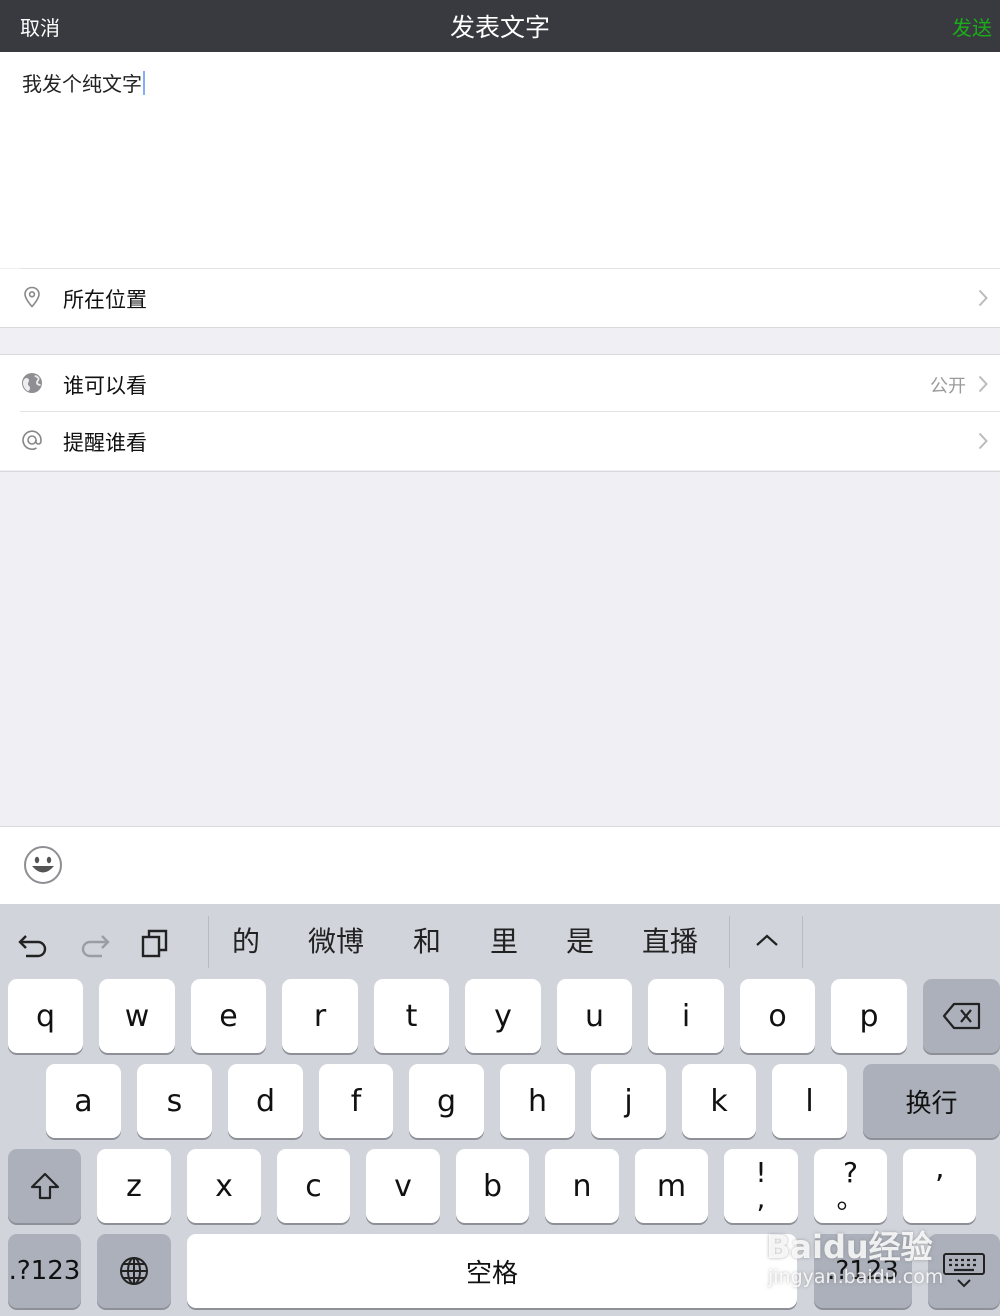 The height and width of the screenshot is (1316, 1000). What do you see at coordinates (320, 1016) in the screenshot?
I see `key-r: r` at bounding box center [320, 1016].